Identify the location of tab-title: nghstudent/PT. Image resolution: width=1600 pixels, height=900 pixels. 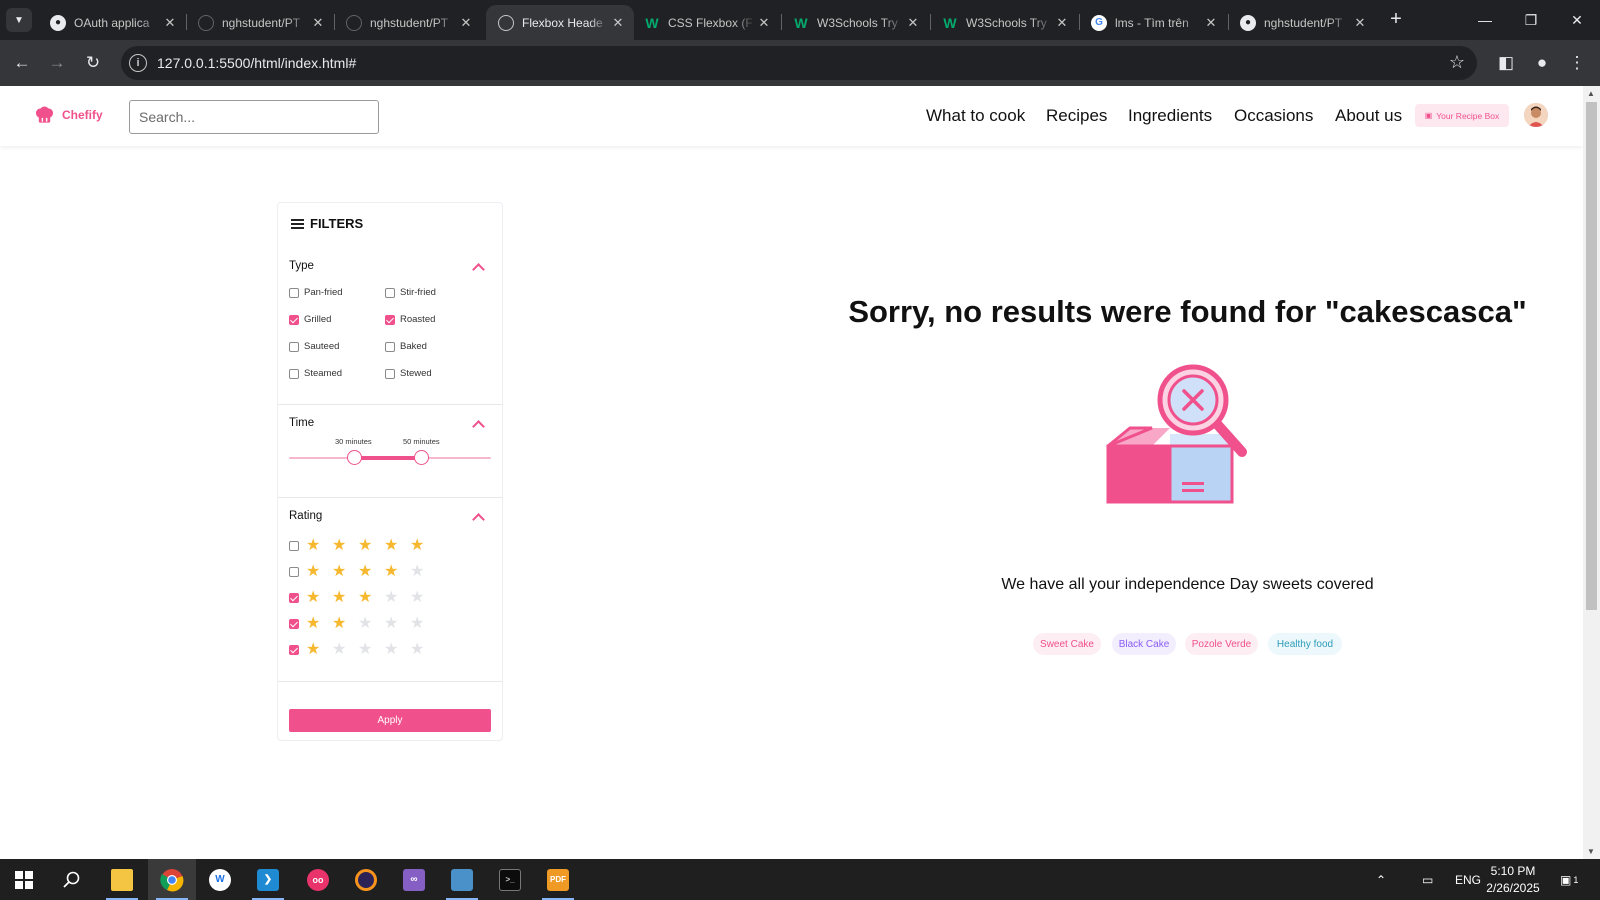
(261, 22).